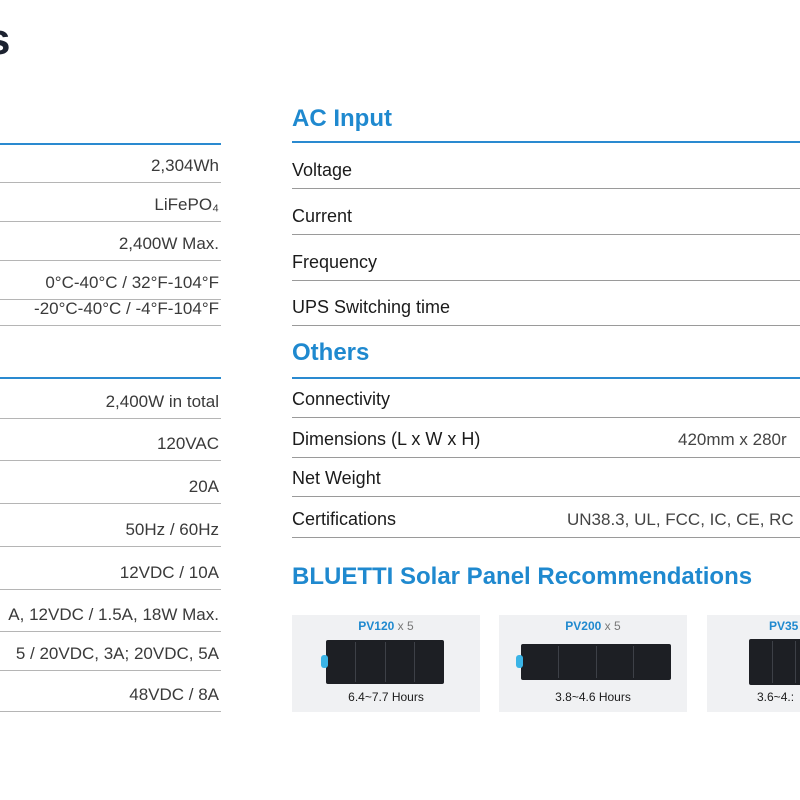 The height and width of the screenshot is (800, 800). Describe the element at coordinates (187, 443) in the screenshot. I see `spec-value: 120VAC` at that location.